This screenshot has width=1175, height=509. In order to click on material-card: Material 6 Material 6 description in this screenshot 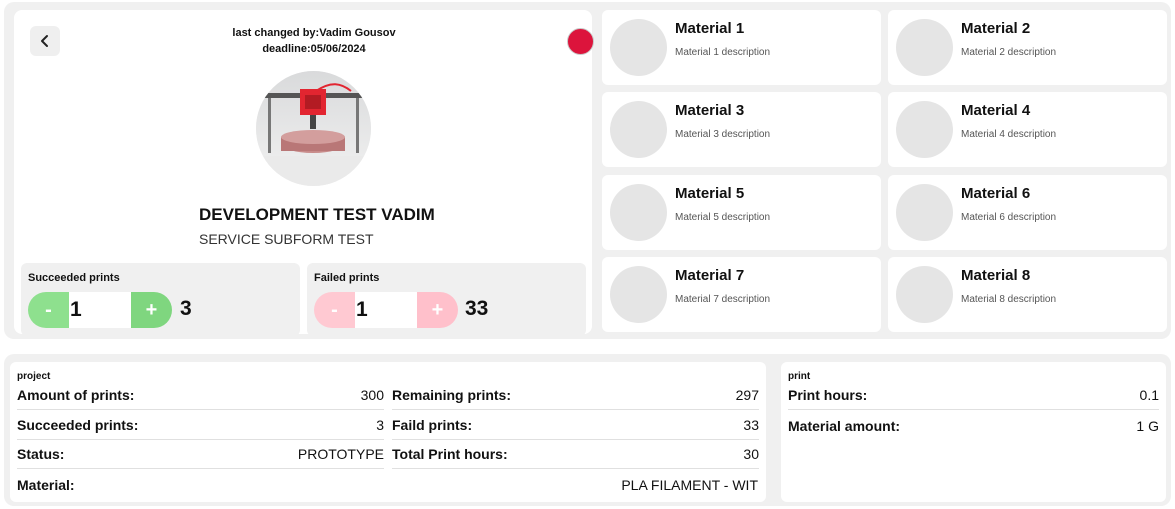, I will do `click(1027, 212)`.